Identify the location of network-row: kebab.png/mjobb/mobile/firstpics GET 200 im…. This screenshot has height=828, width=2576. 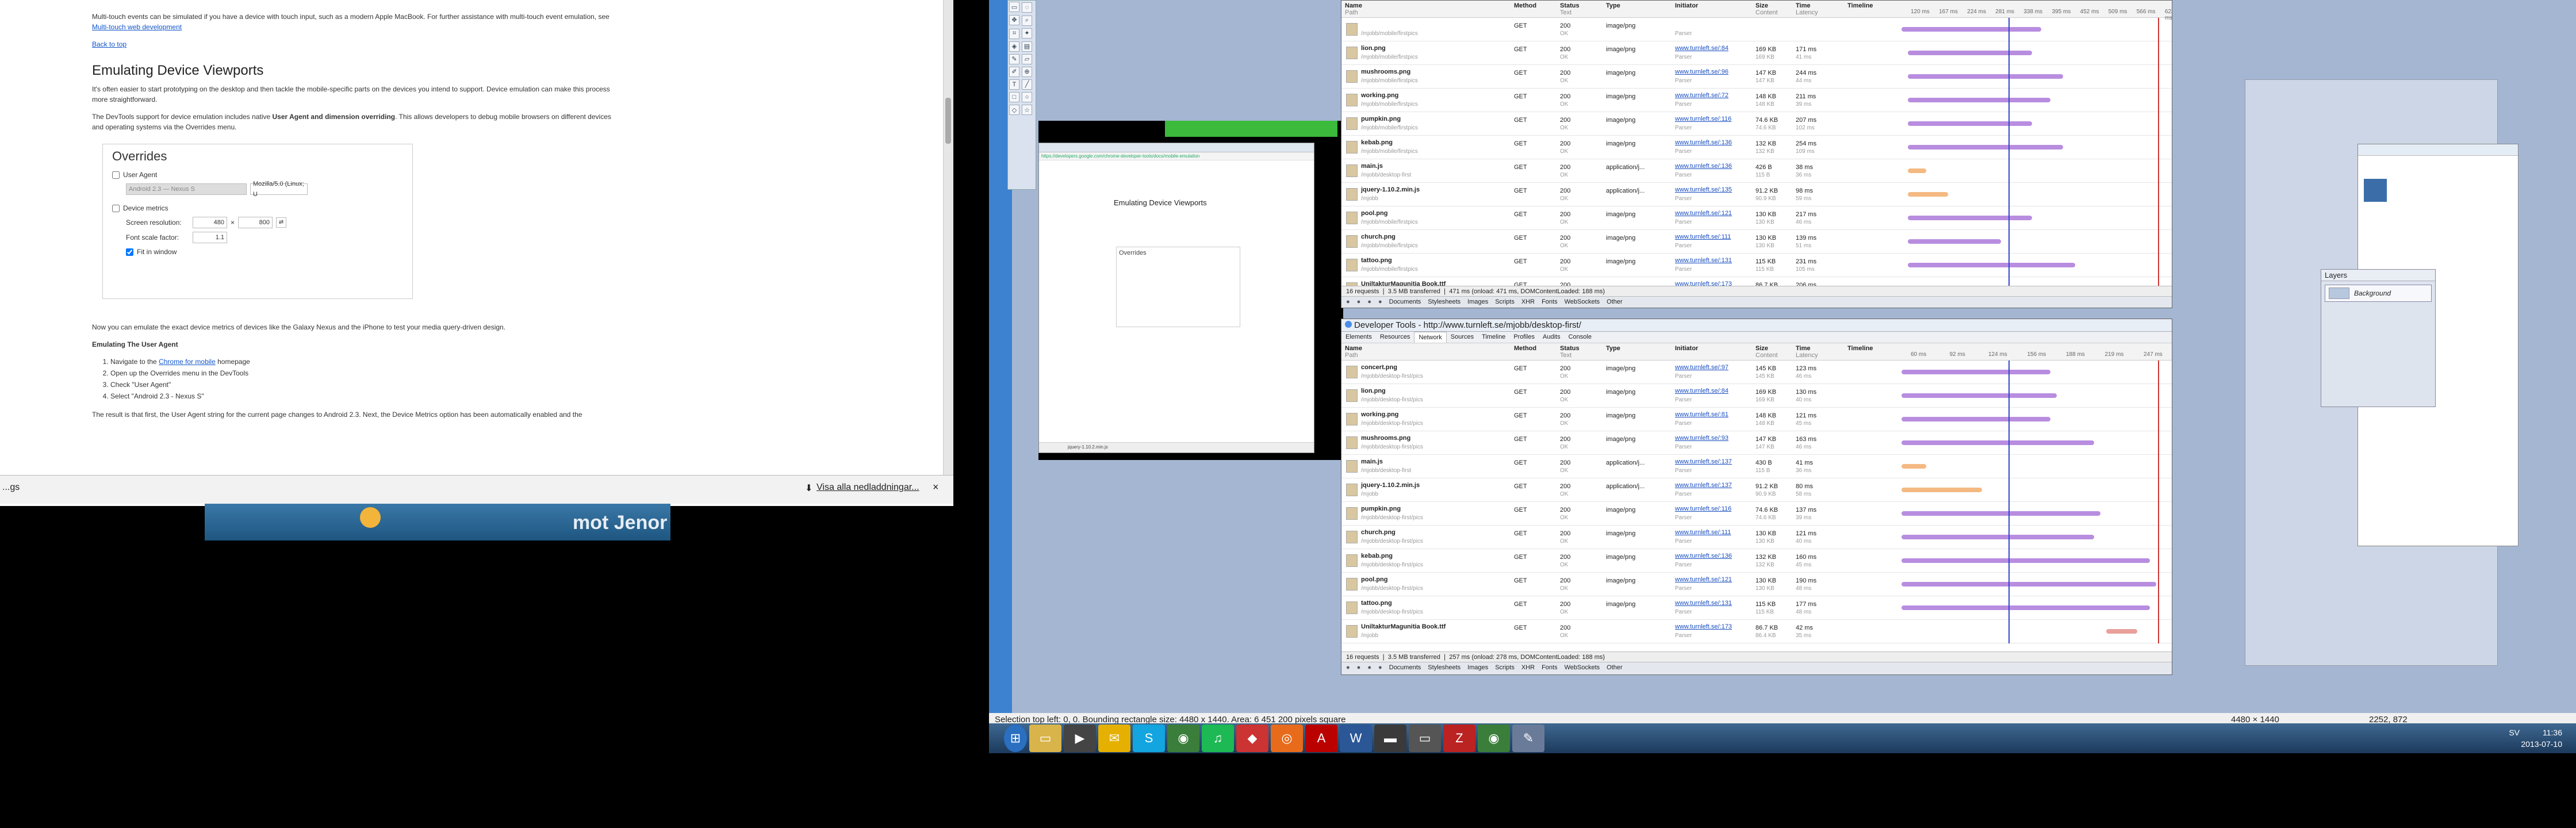
(1756, 147).